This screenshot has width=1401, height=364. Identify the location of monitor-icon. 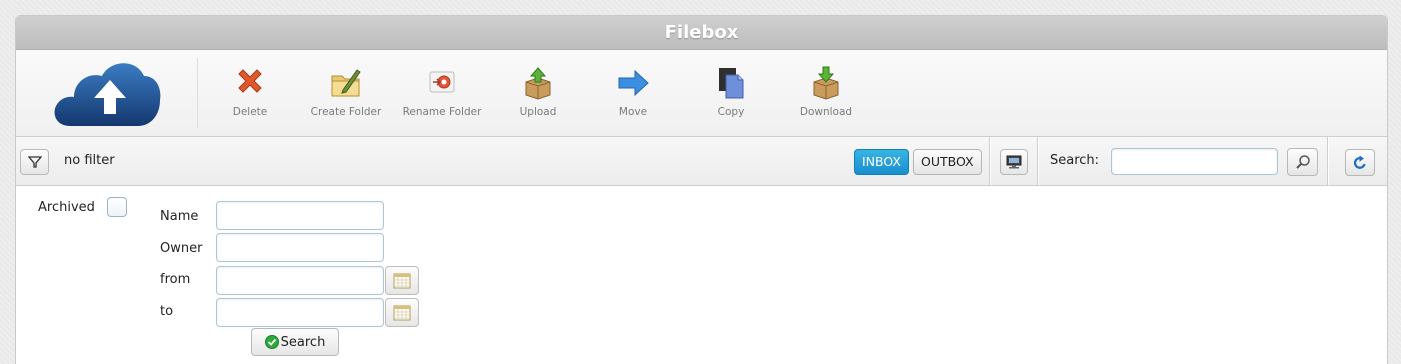
(1014, 162).